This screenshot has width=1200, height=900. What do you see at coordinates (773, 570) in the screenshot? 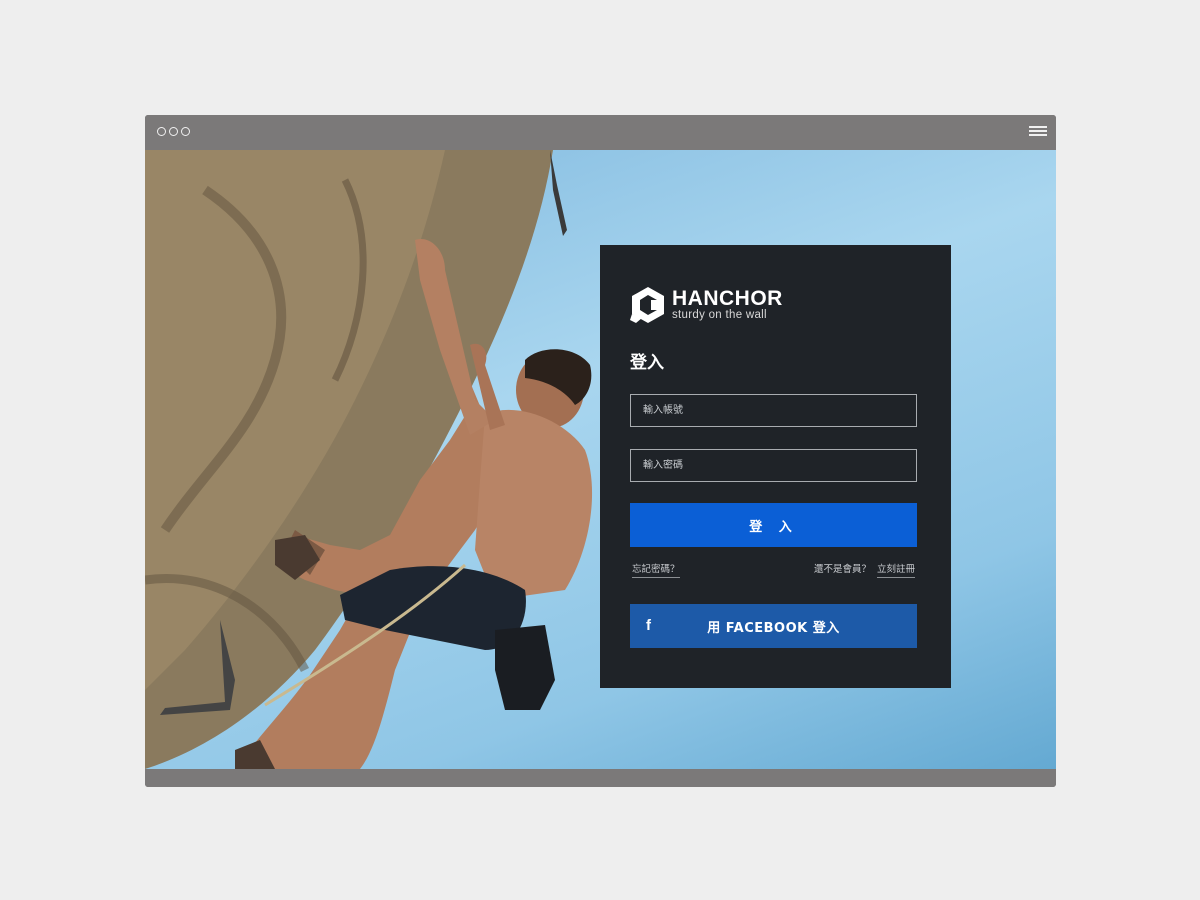
I see `account-links: 忘記密碼？ 還不是會員？ 立刻註冊` at bounding box center [773, 570].